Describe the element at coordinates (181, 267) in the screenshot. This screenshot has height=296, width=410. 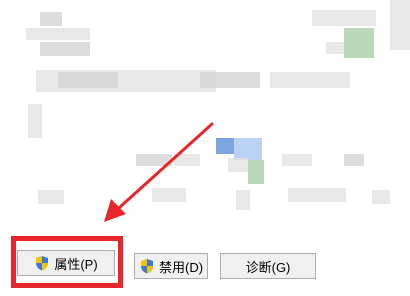
I see `disable-button-label: 禁用(D)` at that location.